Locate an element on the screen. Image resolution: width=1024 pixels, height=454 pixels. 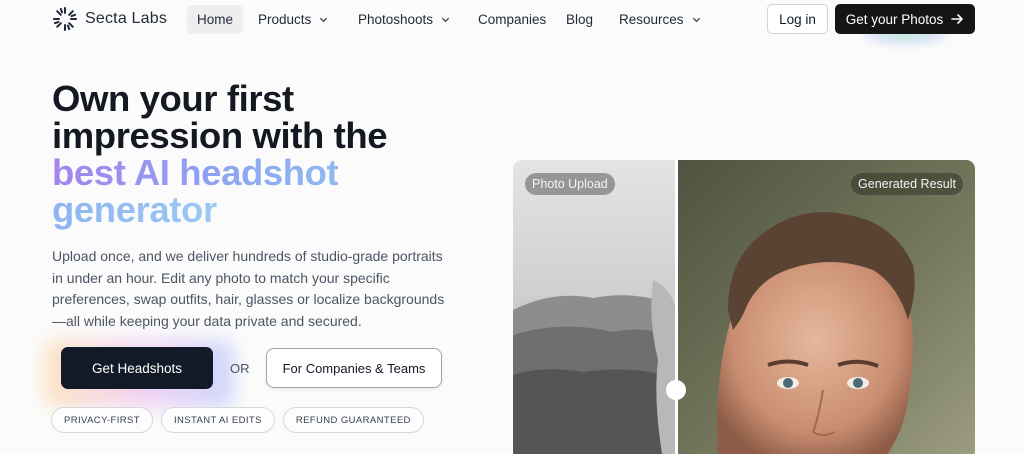
nav-resources-label: Resources is located at coordinates (651, 19).